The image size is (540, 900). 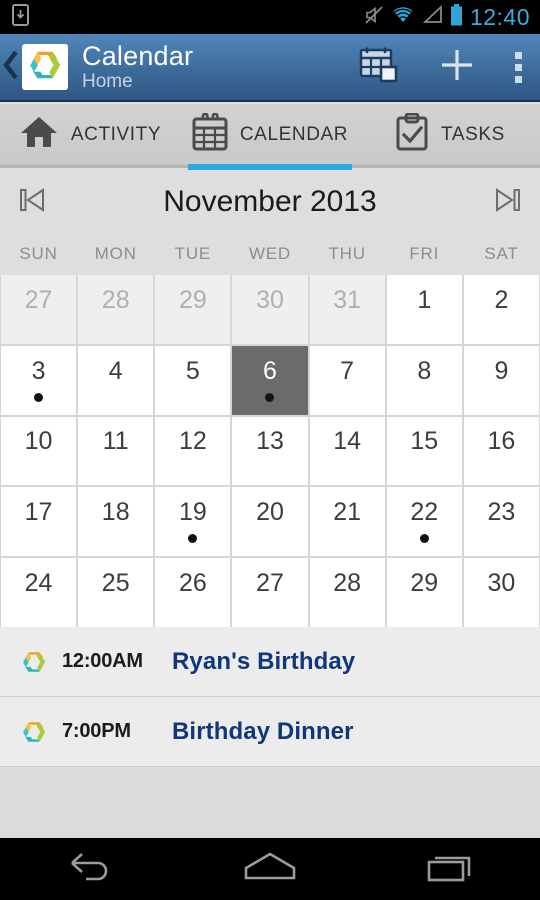 I want to click on calendar-day-cell: 3, so click(x=39, y=380).